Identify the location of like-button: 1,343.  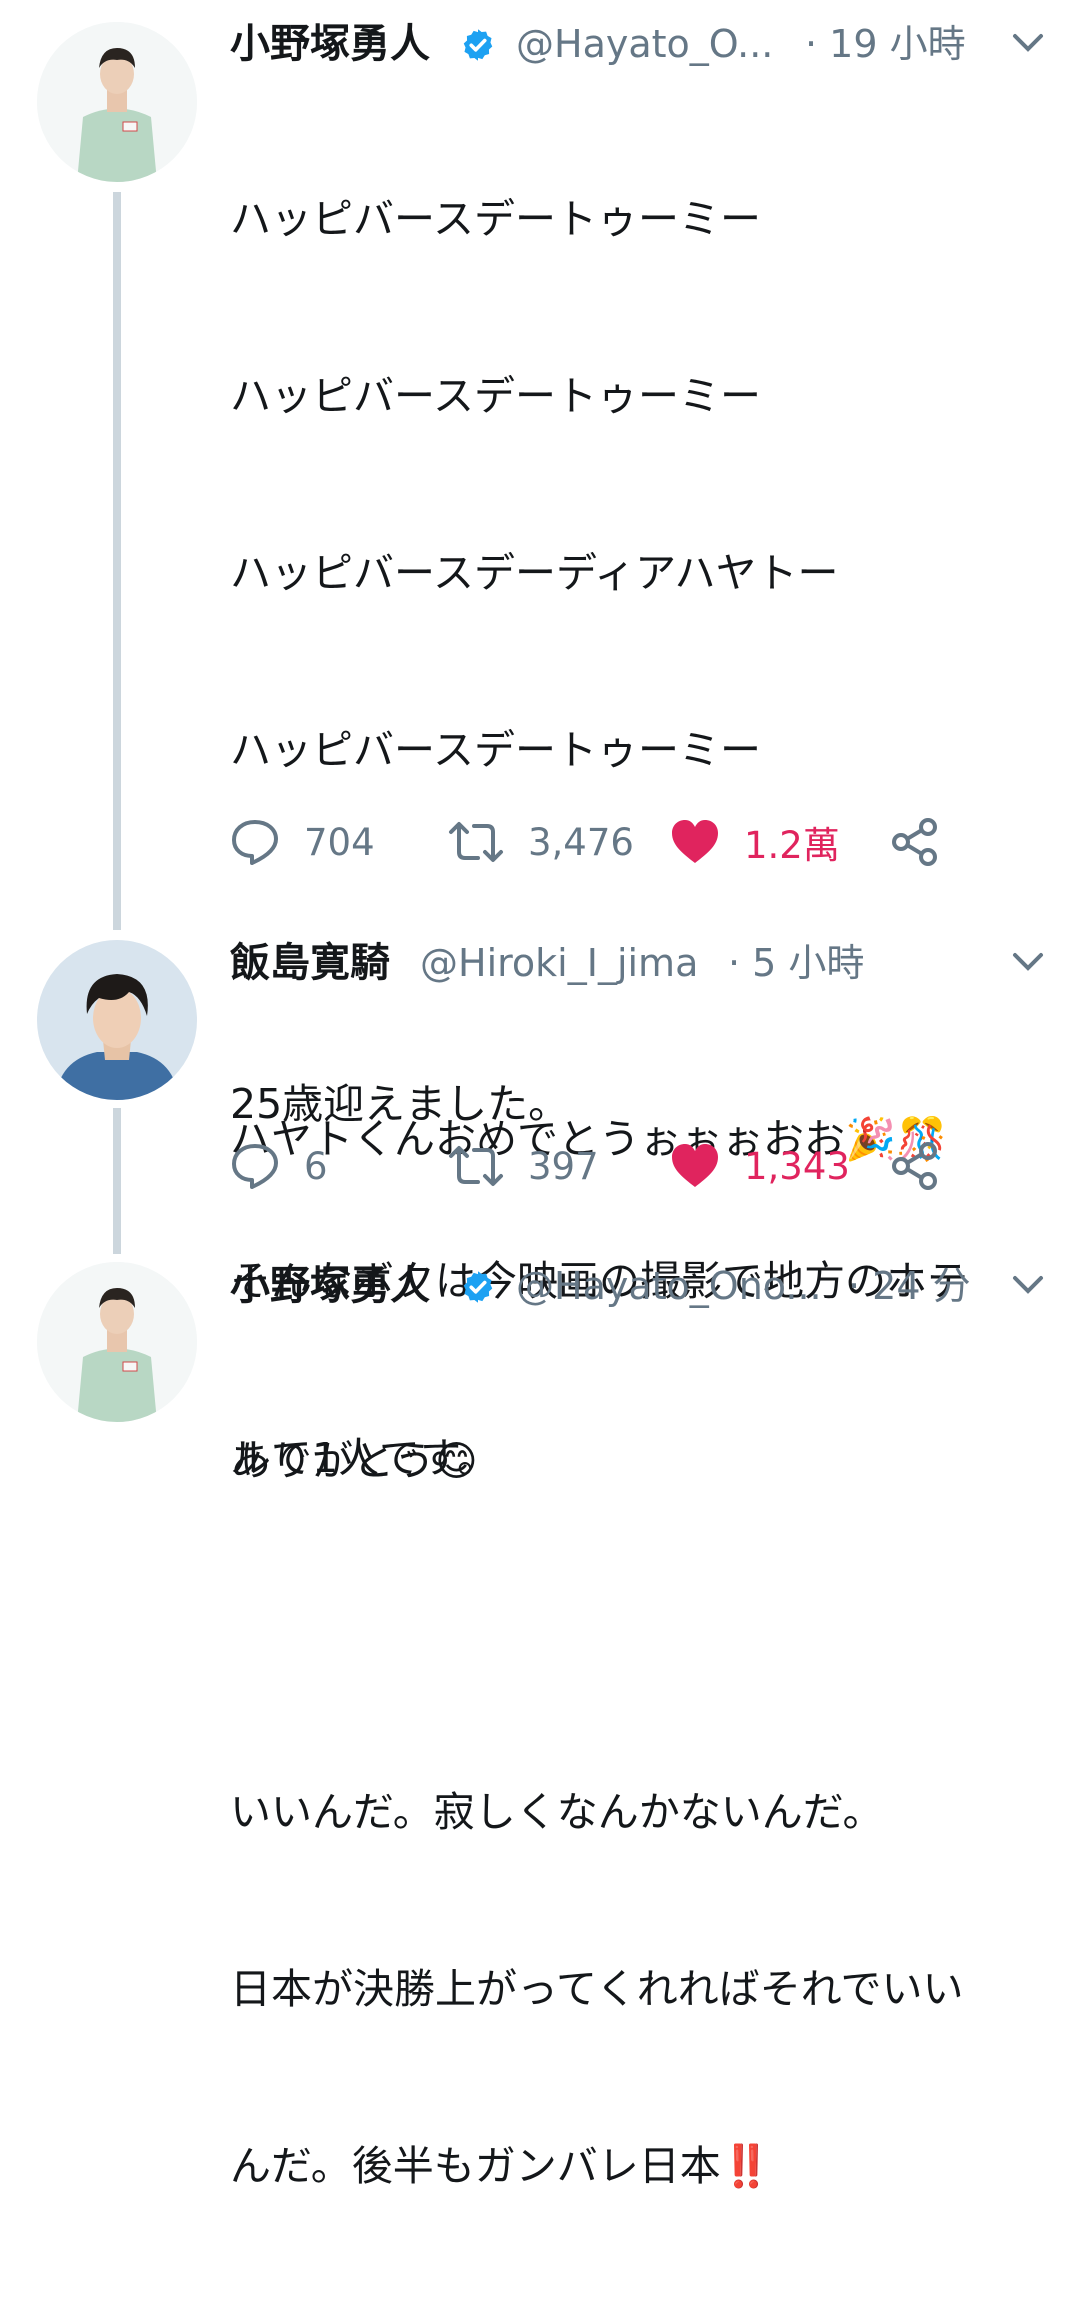
(760, 1166).